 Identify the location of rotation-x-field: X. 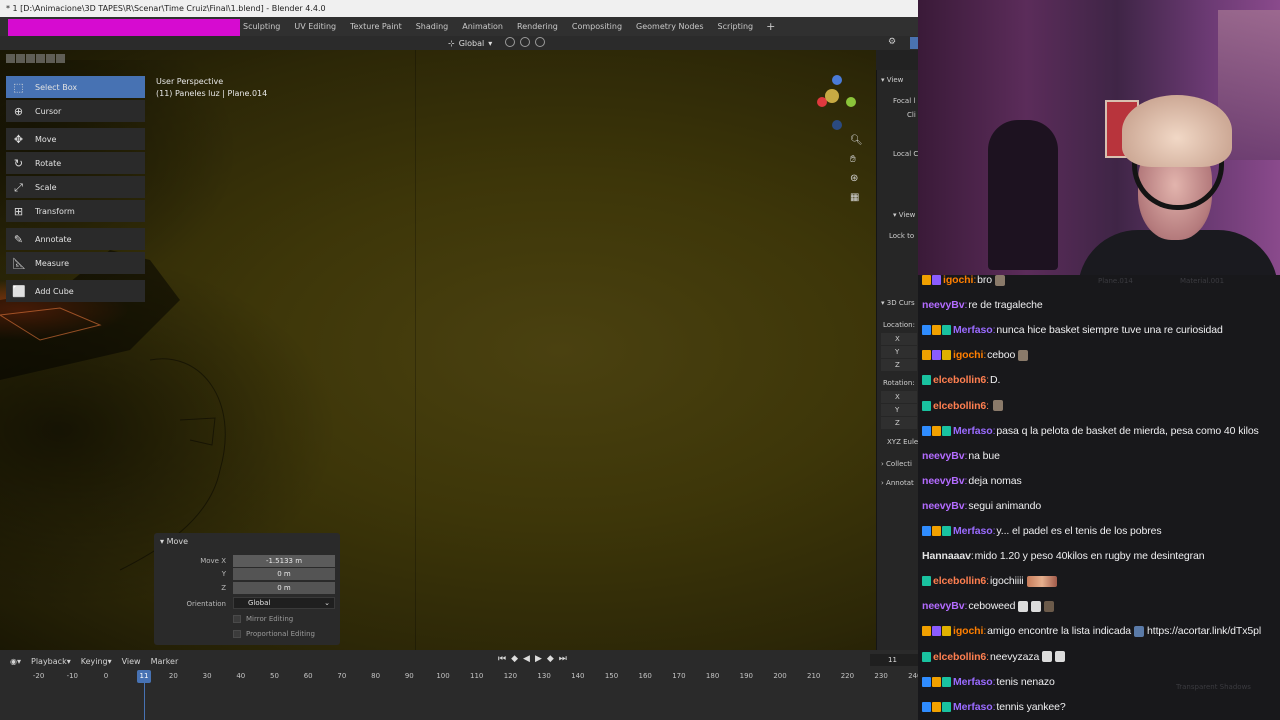
(899, 397).